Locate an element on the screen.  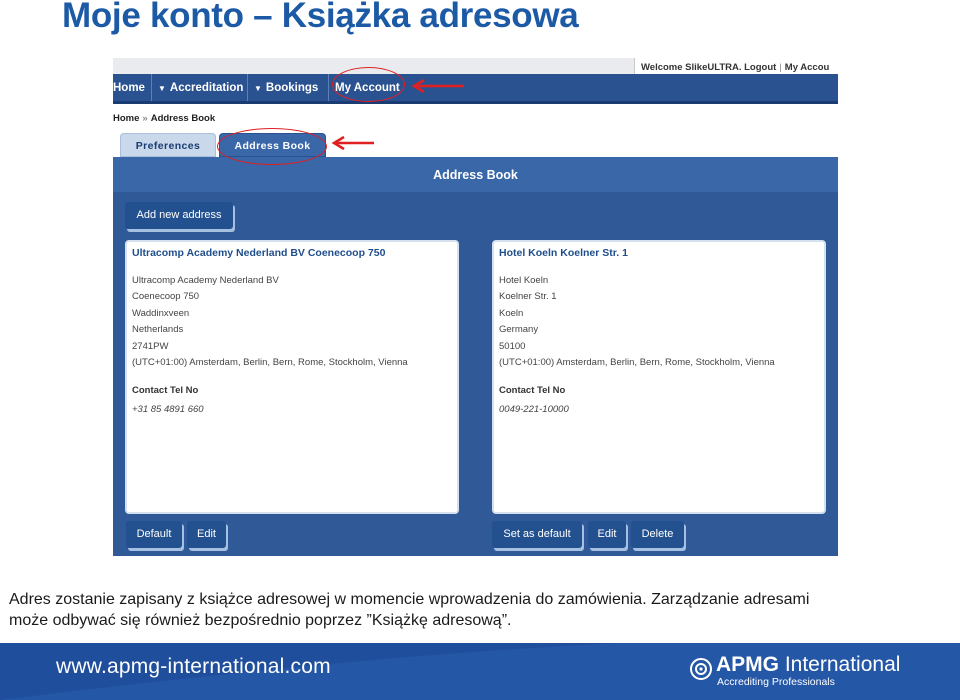
breadcrumb: Home» Address Book is located at coordinates (164, 118).